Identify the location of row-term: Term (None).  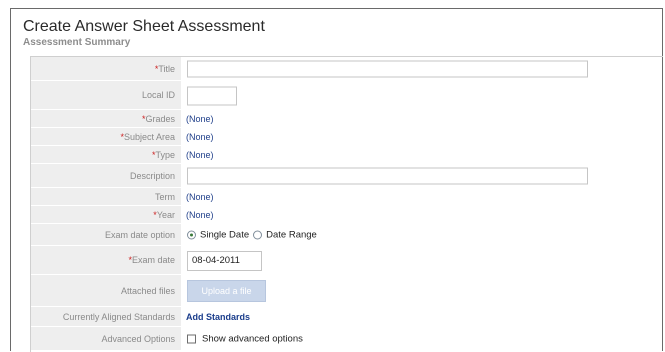
(347, 197).